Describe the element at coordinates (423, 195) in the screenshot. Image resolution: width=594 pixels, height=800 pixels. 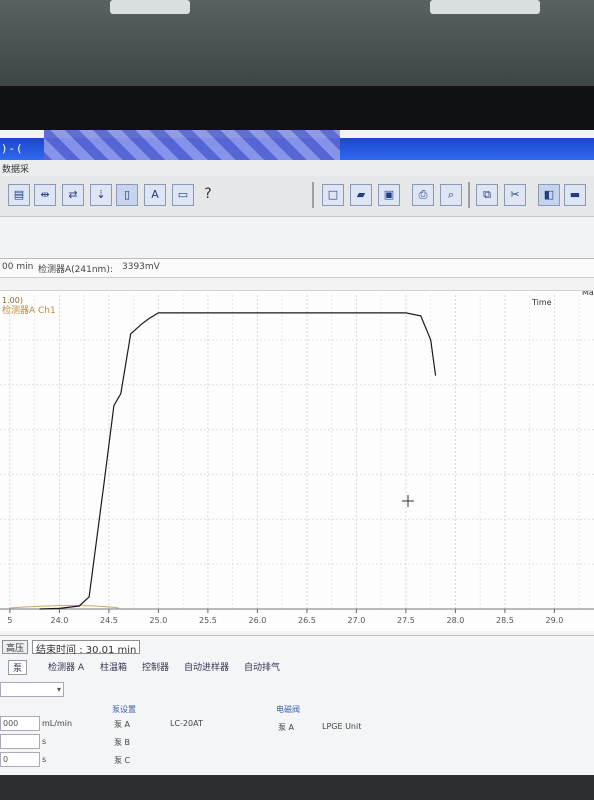
I see `print-icon: ⎙` at that location.